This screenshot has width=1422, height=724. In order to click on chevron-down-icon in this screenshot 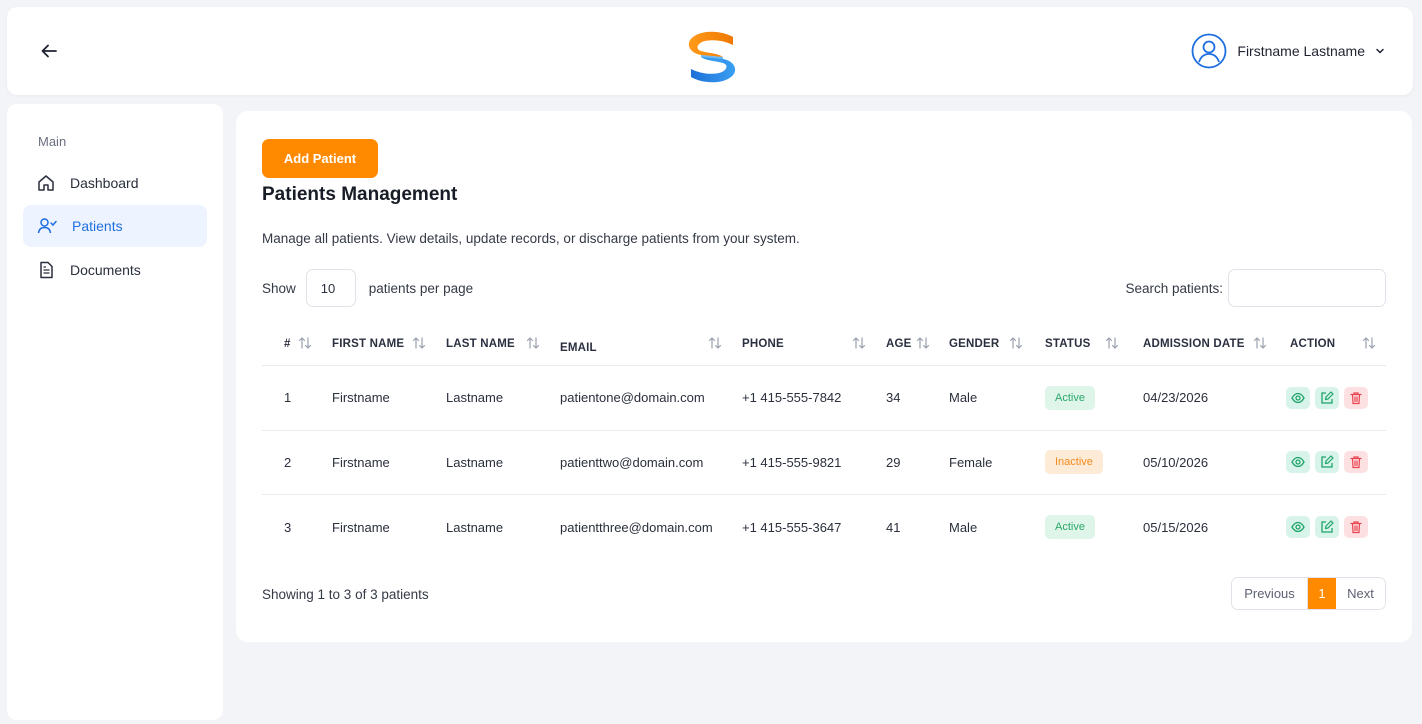, I will do `click(1380, 51)`.